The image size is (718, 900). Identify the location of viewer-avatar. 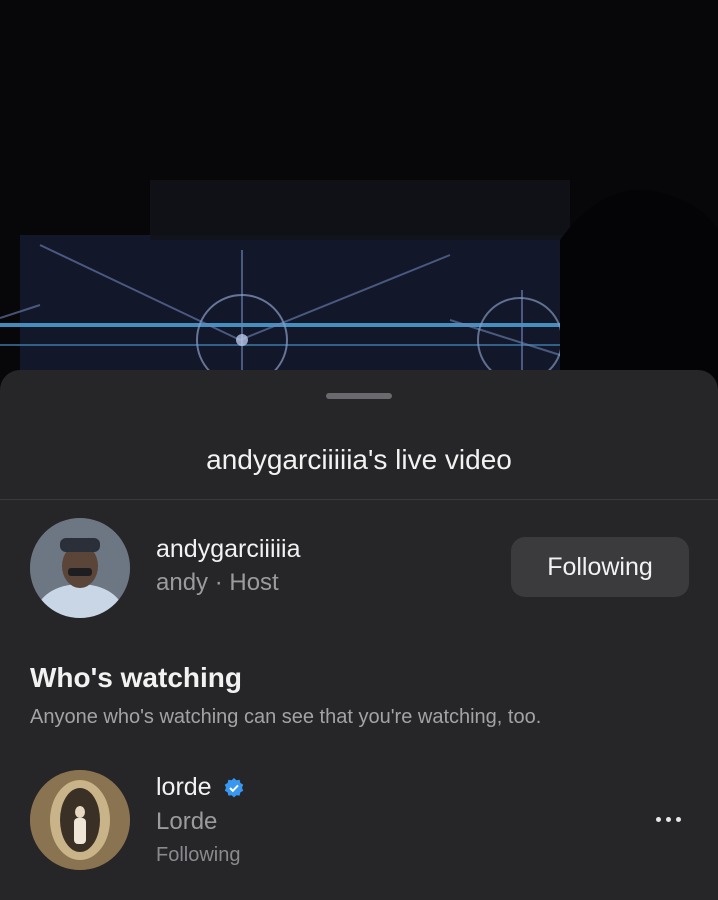
(80, 820).